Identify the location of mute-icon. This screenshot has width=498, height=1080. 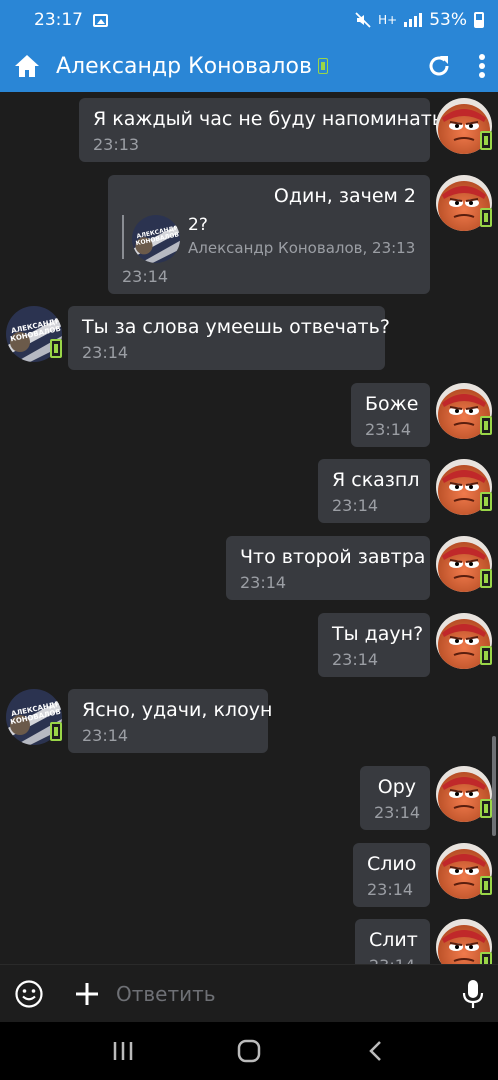
(363, 20).